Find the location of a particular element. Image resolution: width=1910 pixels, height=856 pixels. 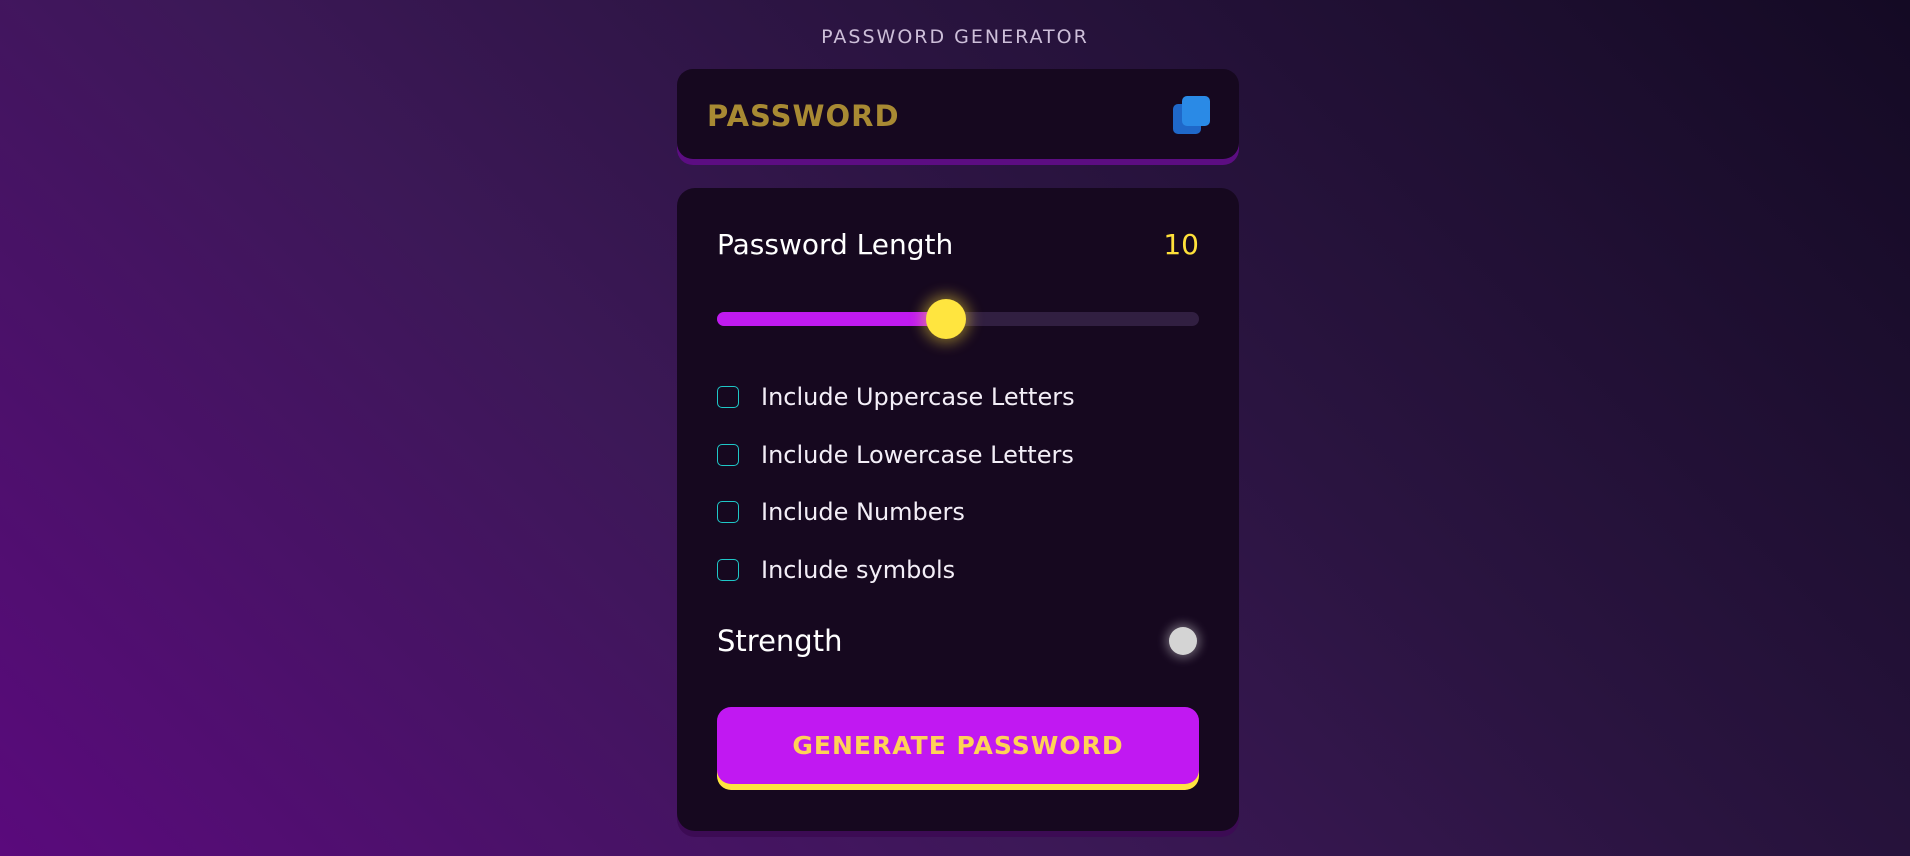

uppercase-checkbox is located at coordinates (728, 397).